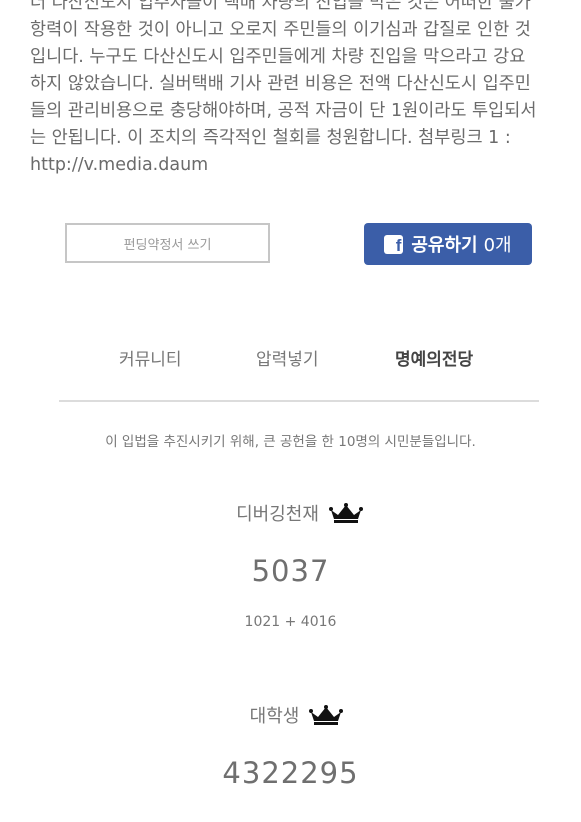 This screenshot has width=581, height=822. I want to click on petition-line: 들의 관리비용으로 충당해야하며, 공적 자금이 단 1원이라도 투입되서, so click(283, 111).